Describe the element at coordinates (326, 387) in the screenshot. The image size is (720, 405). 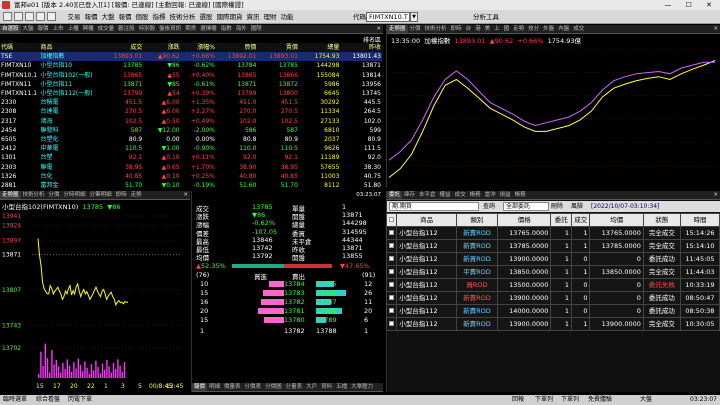
I see `detail-tab: 資料` at that location.